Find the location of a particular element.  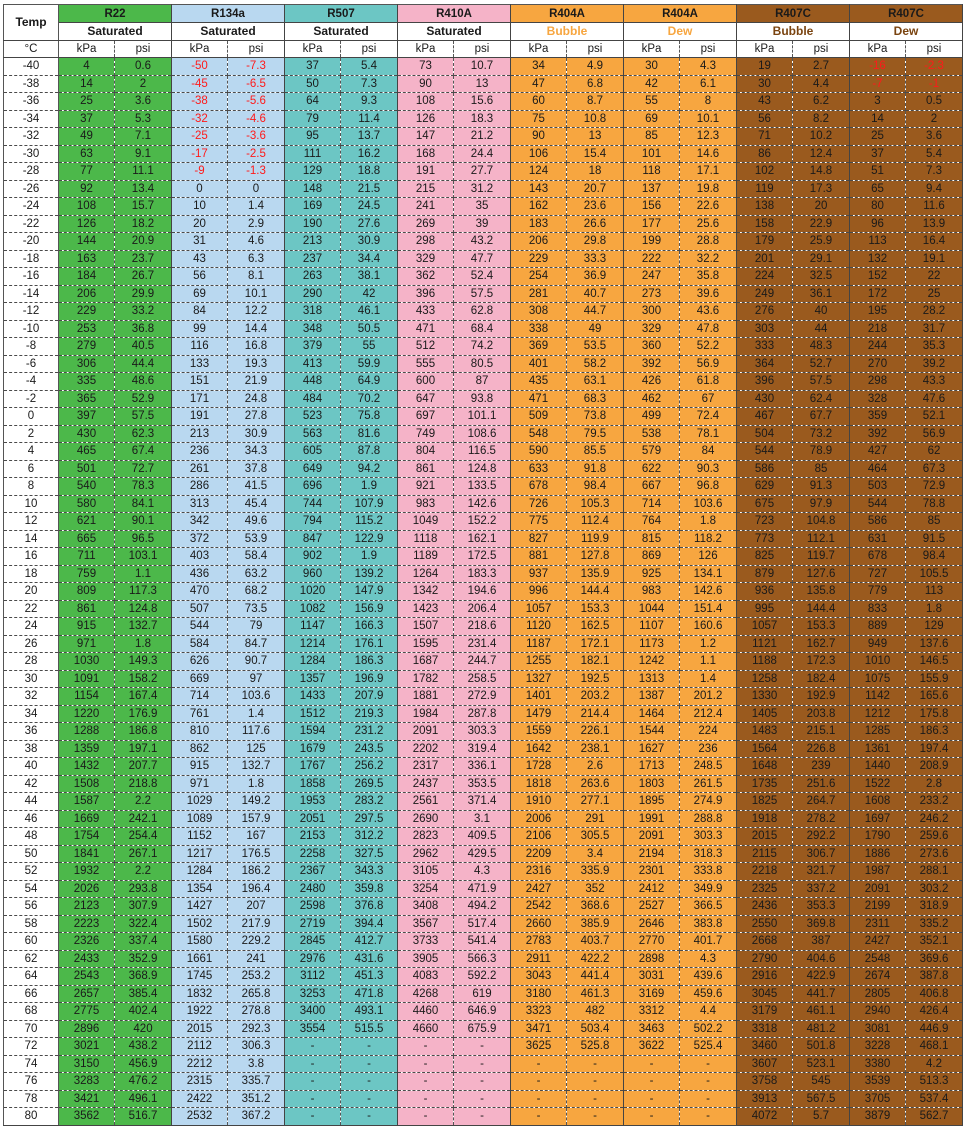

kpa-cell: 3031 is located at coordinates (651, 976).